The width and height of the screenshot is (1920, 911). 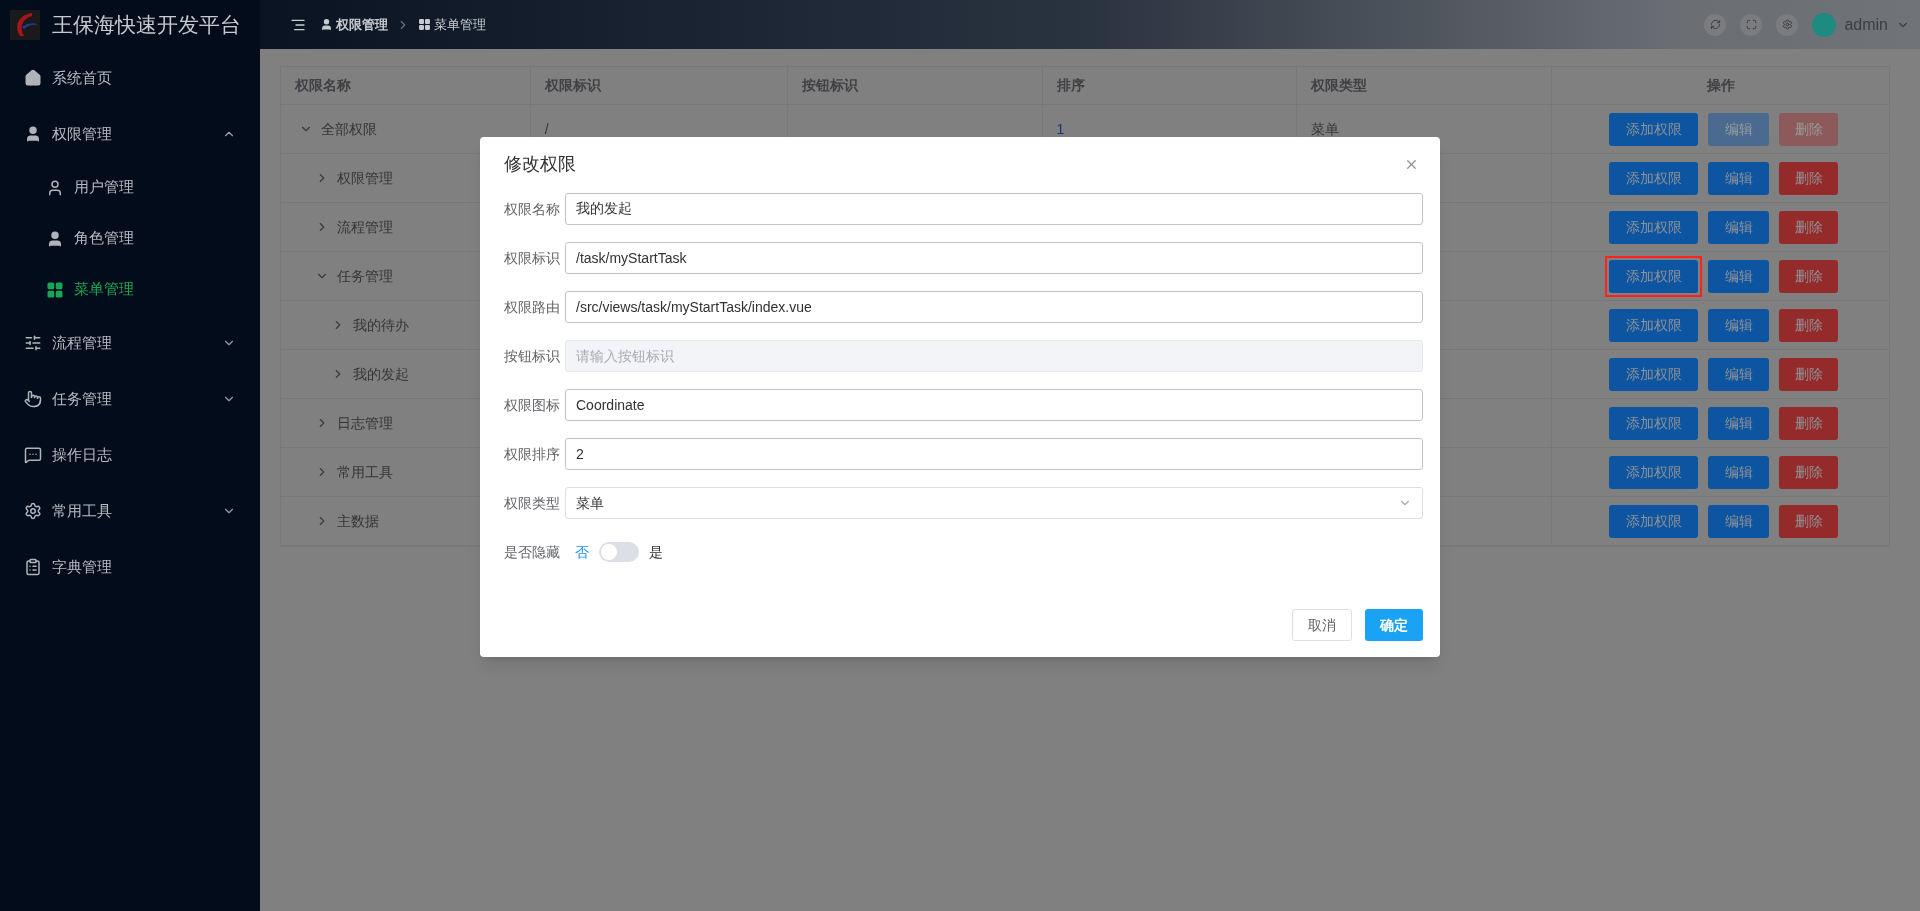 I want to click on sidebar-item: 菜单管理, so click(x=130, y=289).